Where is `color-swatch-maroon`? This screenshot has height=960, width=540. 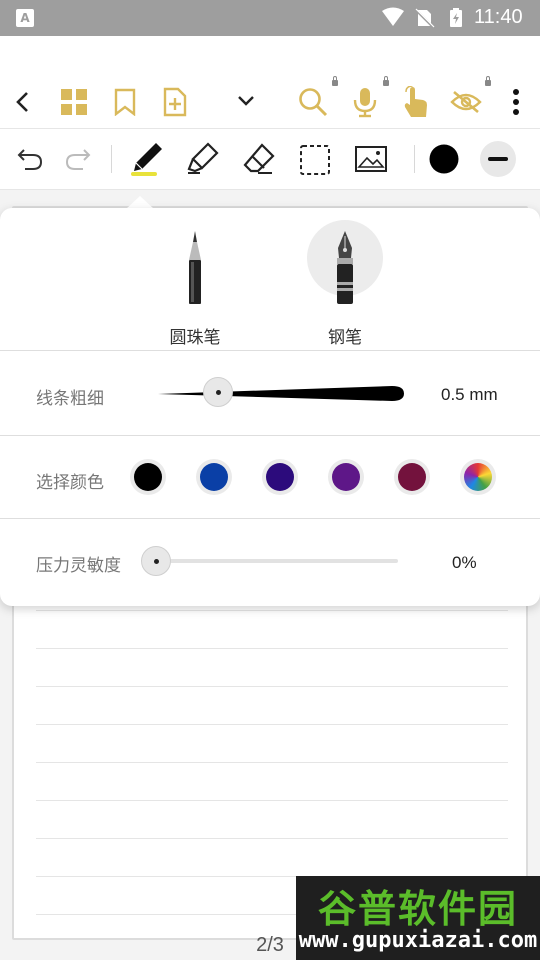 color-swatch-maroon is located at coordinates (412, 477).